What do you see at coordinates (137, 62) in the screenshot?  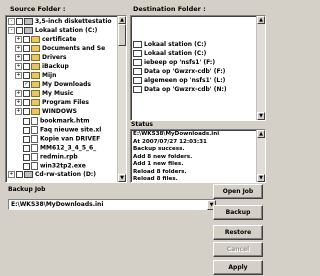 I see `network-drive-icon` at bounding box center [137, 62].